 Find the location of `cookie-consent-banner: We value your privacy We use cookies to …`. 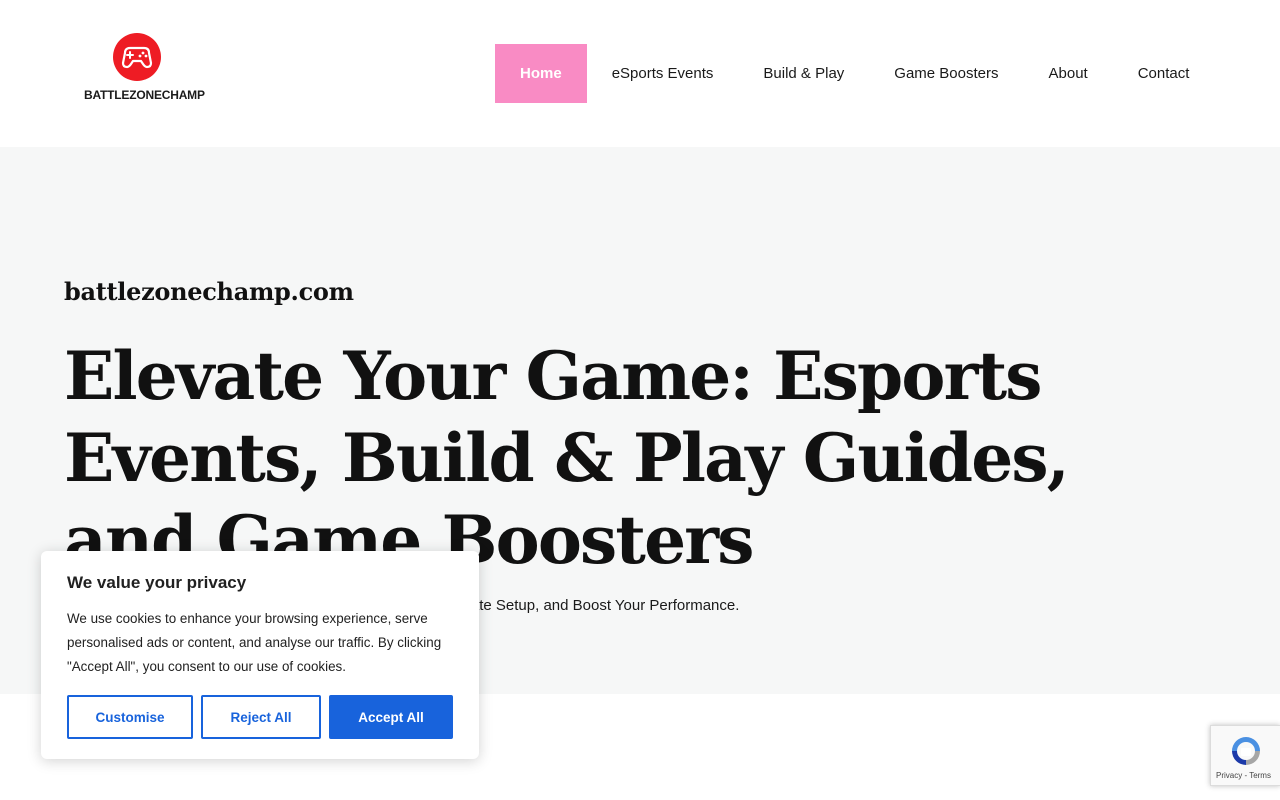

cookie-consent-banner: We value your privacy We use cookies to … is located at coordinates (260, 655).